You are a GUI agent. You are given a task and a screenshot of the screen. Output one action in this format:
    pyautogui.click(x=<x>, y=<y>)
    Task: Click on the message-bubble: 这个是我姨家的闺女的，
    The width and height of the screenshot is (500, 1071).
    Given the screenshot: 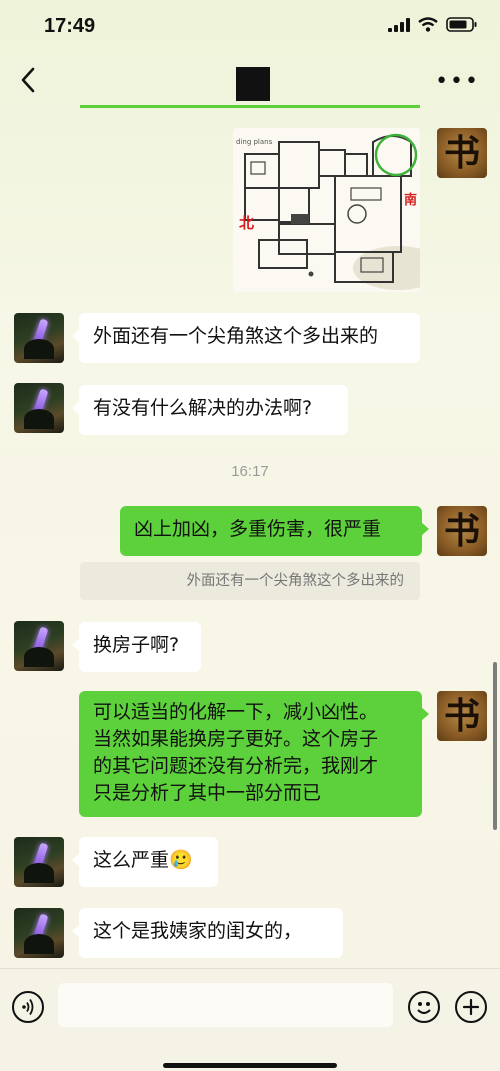 What is the action you would take?
    pyautogui.click(x=207, y=933)
    